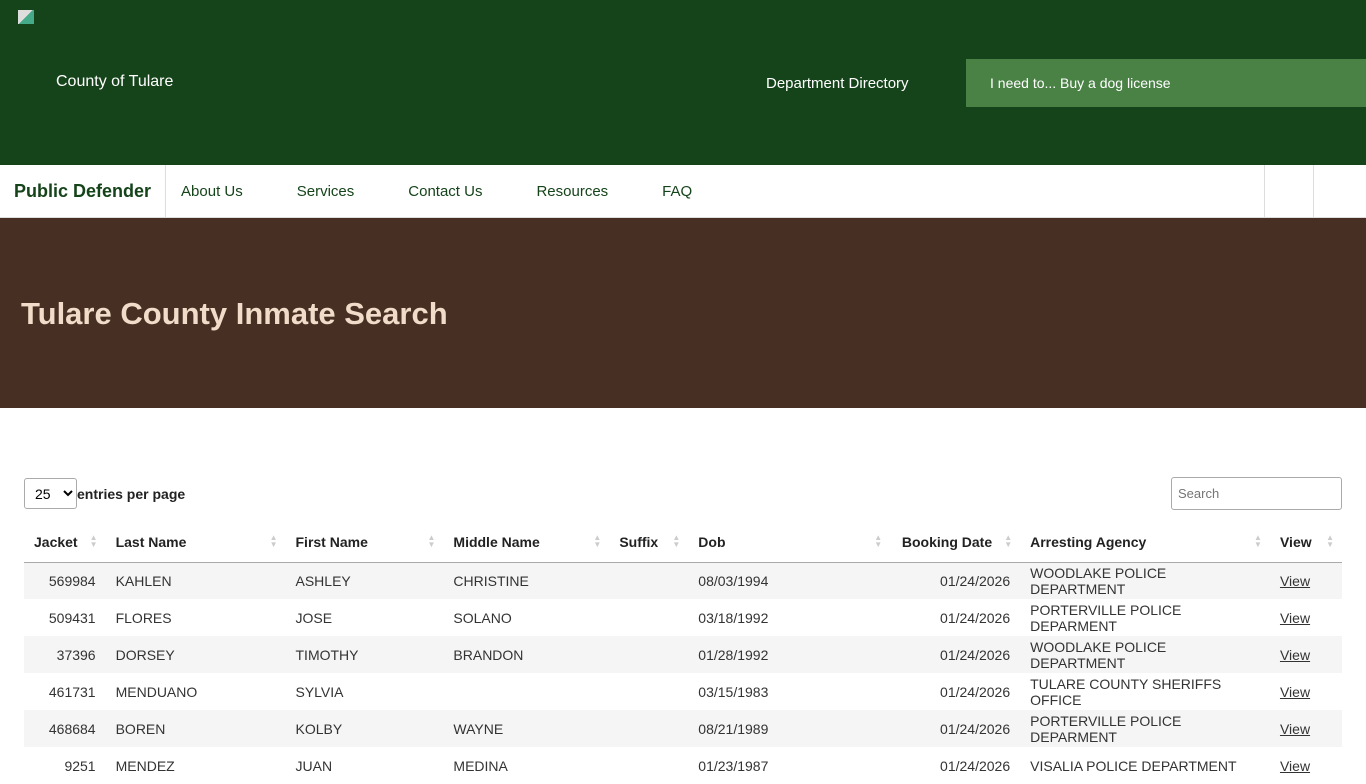 This screenshot has height=784, width=1366. What do you see at coordinates (65, 728) in the screenshot?
I see `cell-jacket: 468684` at bounding box center [65, 728].